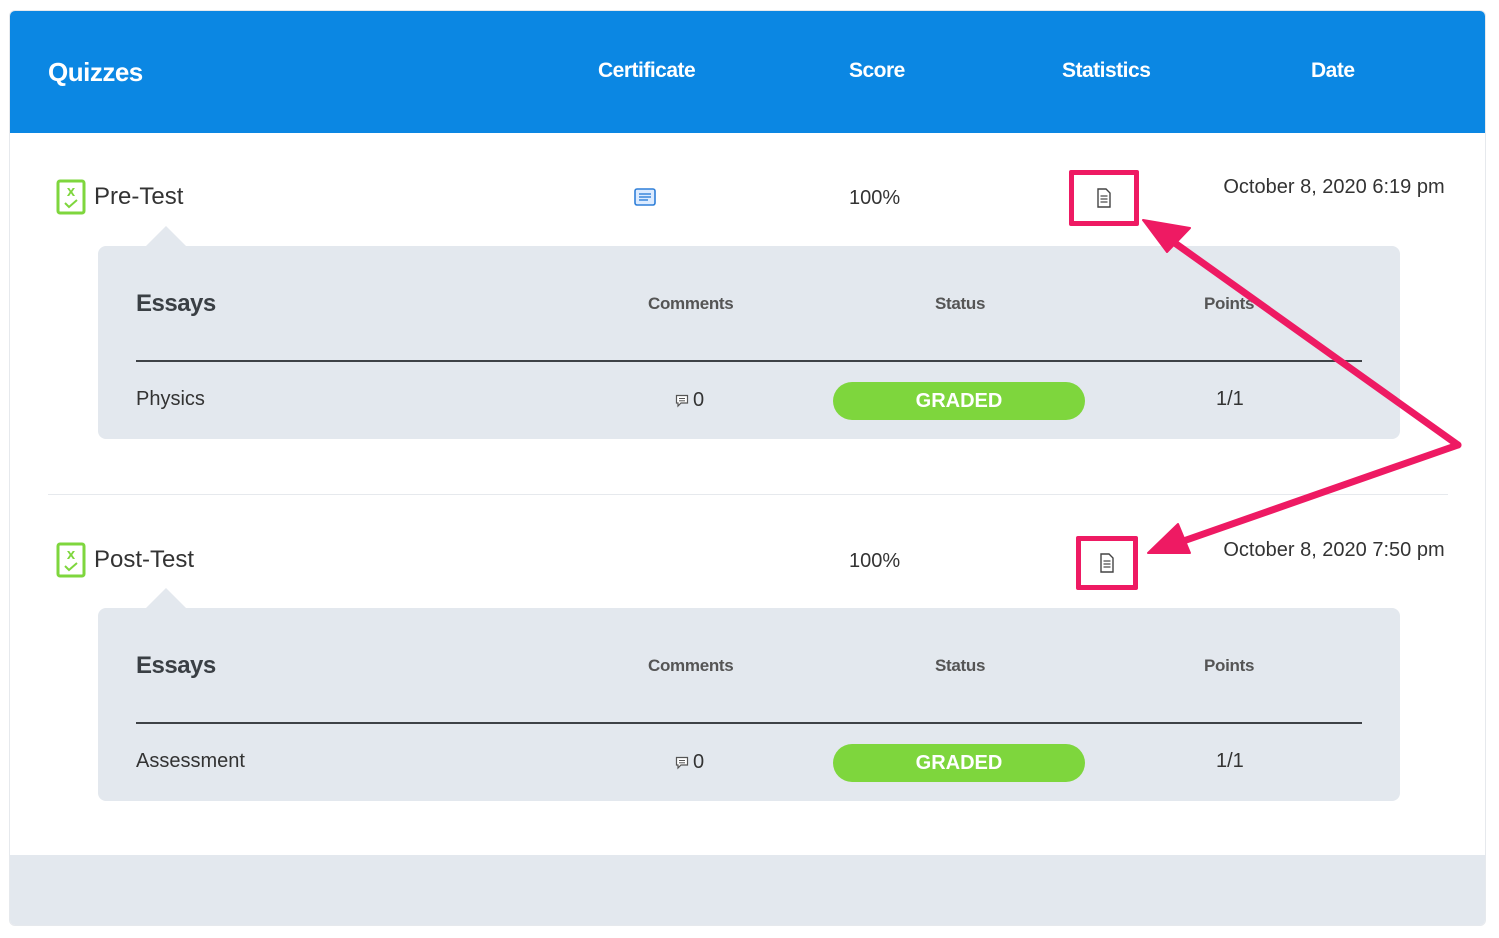 This screenshot has width=1499, height=938. What do you see at coordinates (144, 560) in the screenshot?
I see `quiz-name-link: Post-Test` at bounding box center [144, 560].